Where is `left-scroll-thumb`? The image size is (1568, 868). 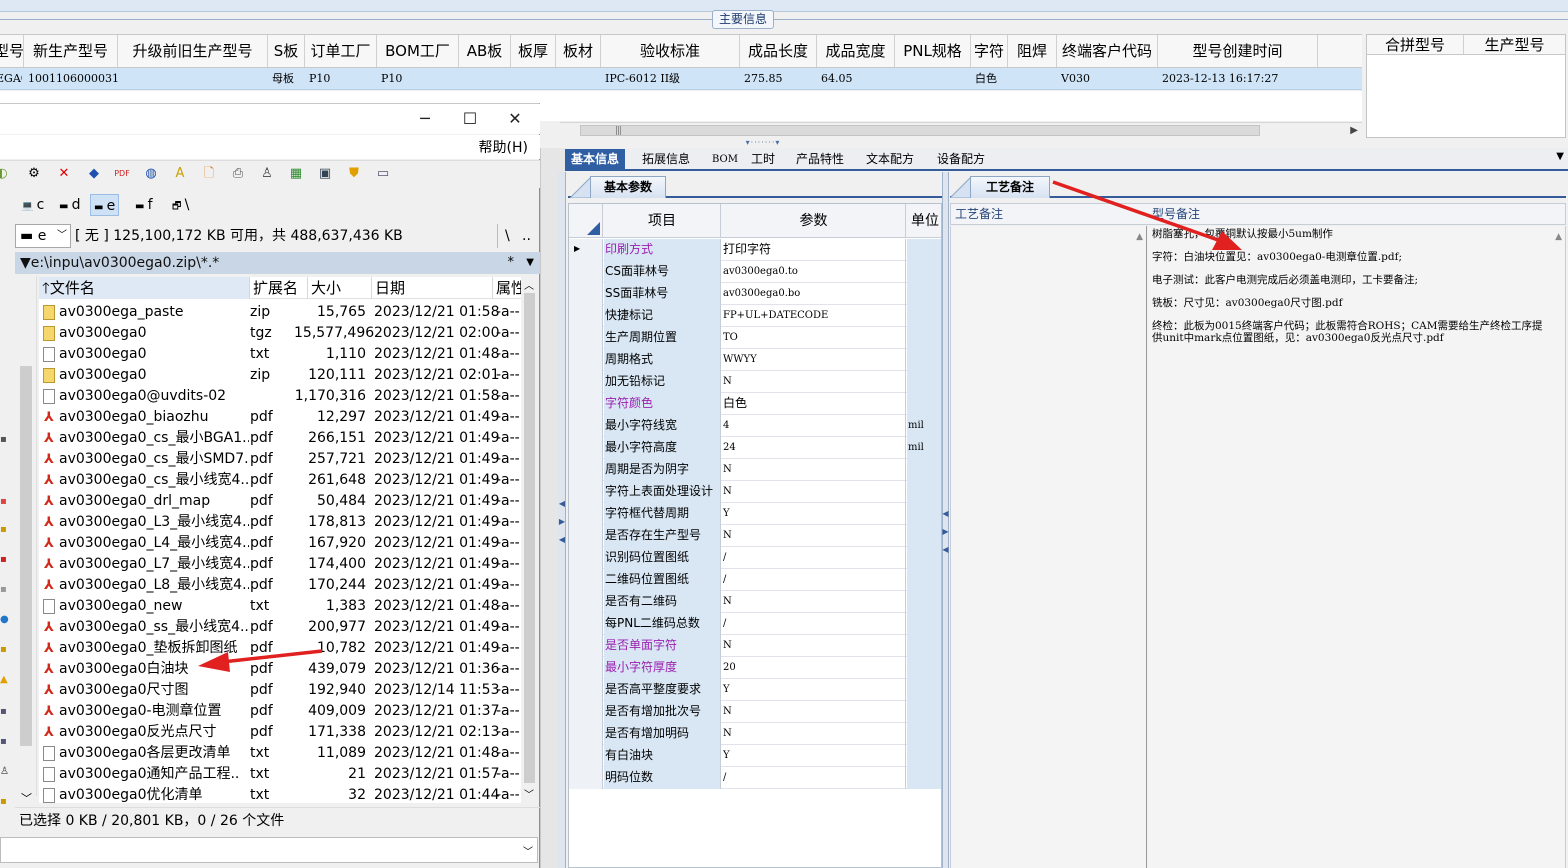
left-scroll-thumb is located at coordinates (26, 556).